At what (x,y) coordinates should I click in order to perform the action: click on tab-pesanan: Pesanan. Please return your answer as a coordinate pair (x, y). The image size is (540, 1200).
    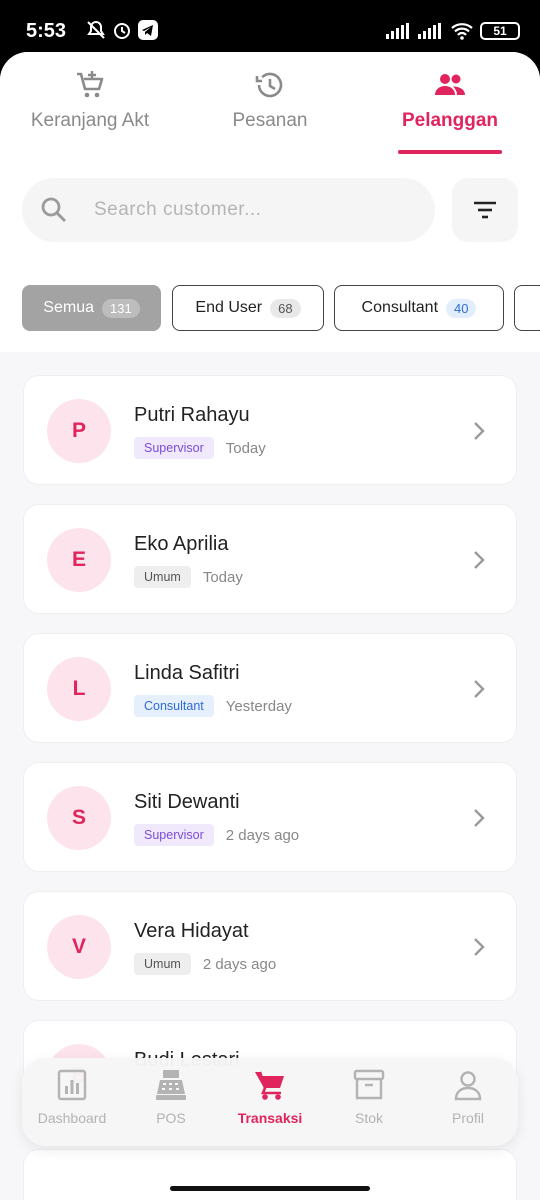
    Looking at the image, I should click on (270, 113).